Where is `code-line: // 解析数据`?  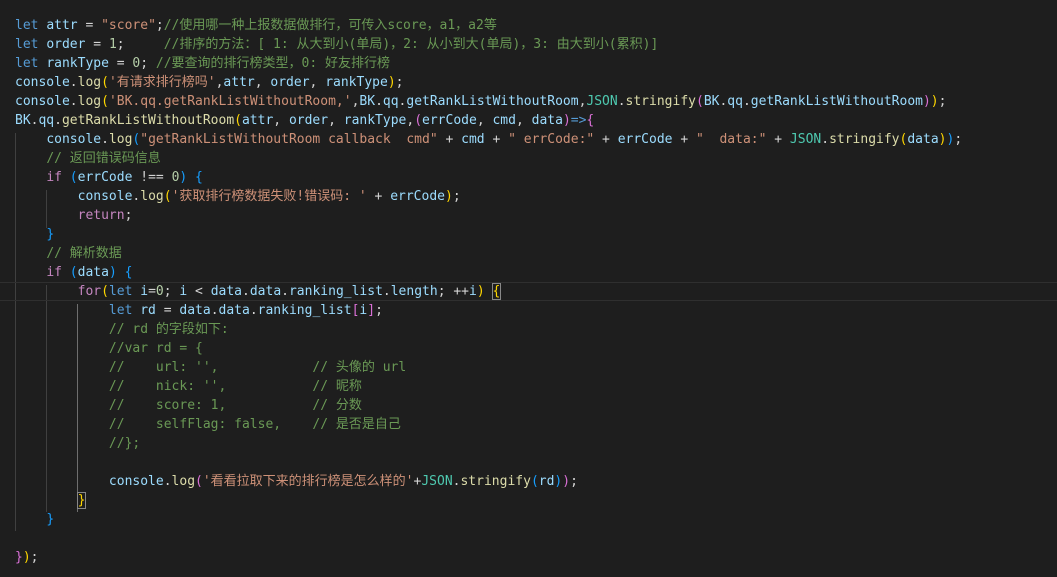 code-line: // 解析数据 is located at coordinates (536, 253).